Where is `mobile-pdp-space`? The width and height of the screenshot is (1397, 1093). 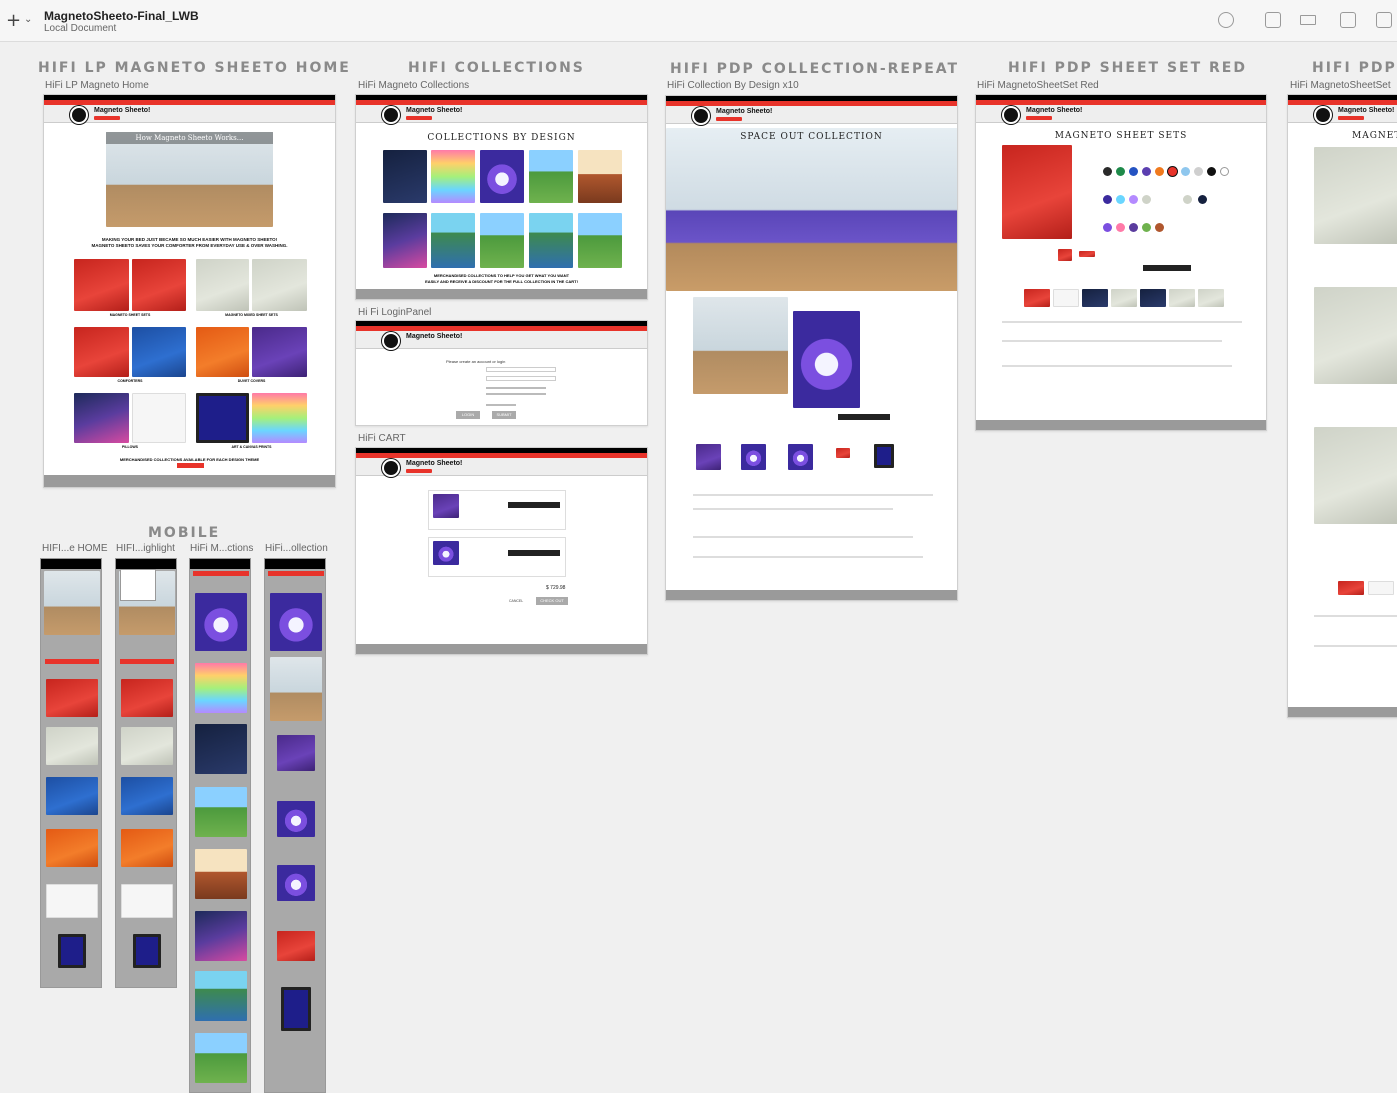
mobile-pdp-space is located at coordinates (296, 622).